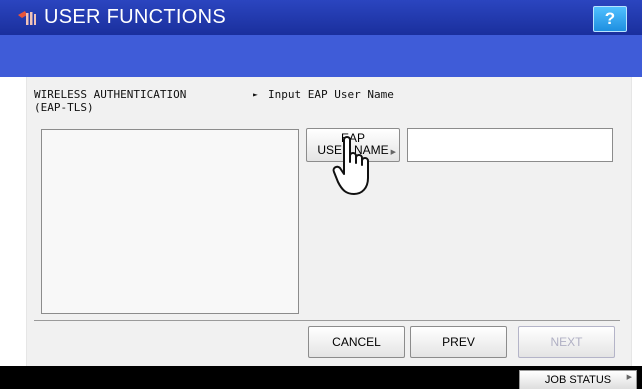 The image size is (642, 389). What do you see at coordinates (350, 165) in the screenshot?
I see `pointing-hand-icon` at bounding box center [350, 165].